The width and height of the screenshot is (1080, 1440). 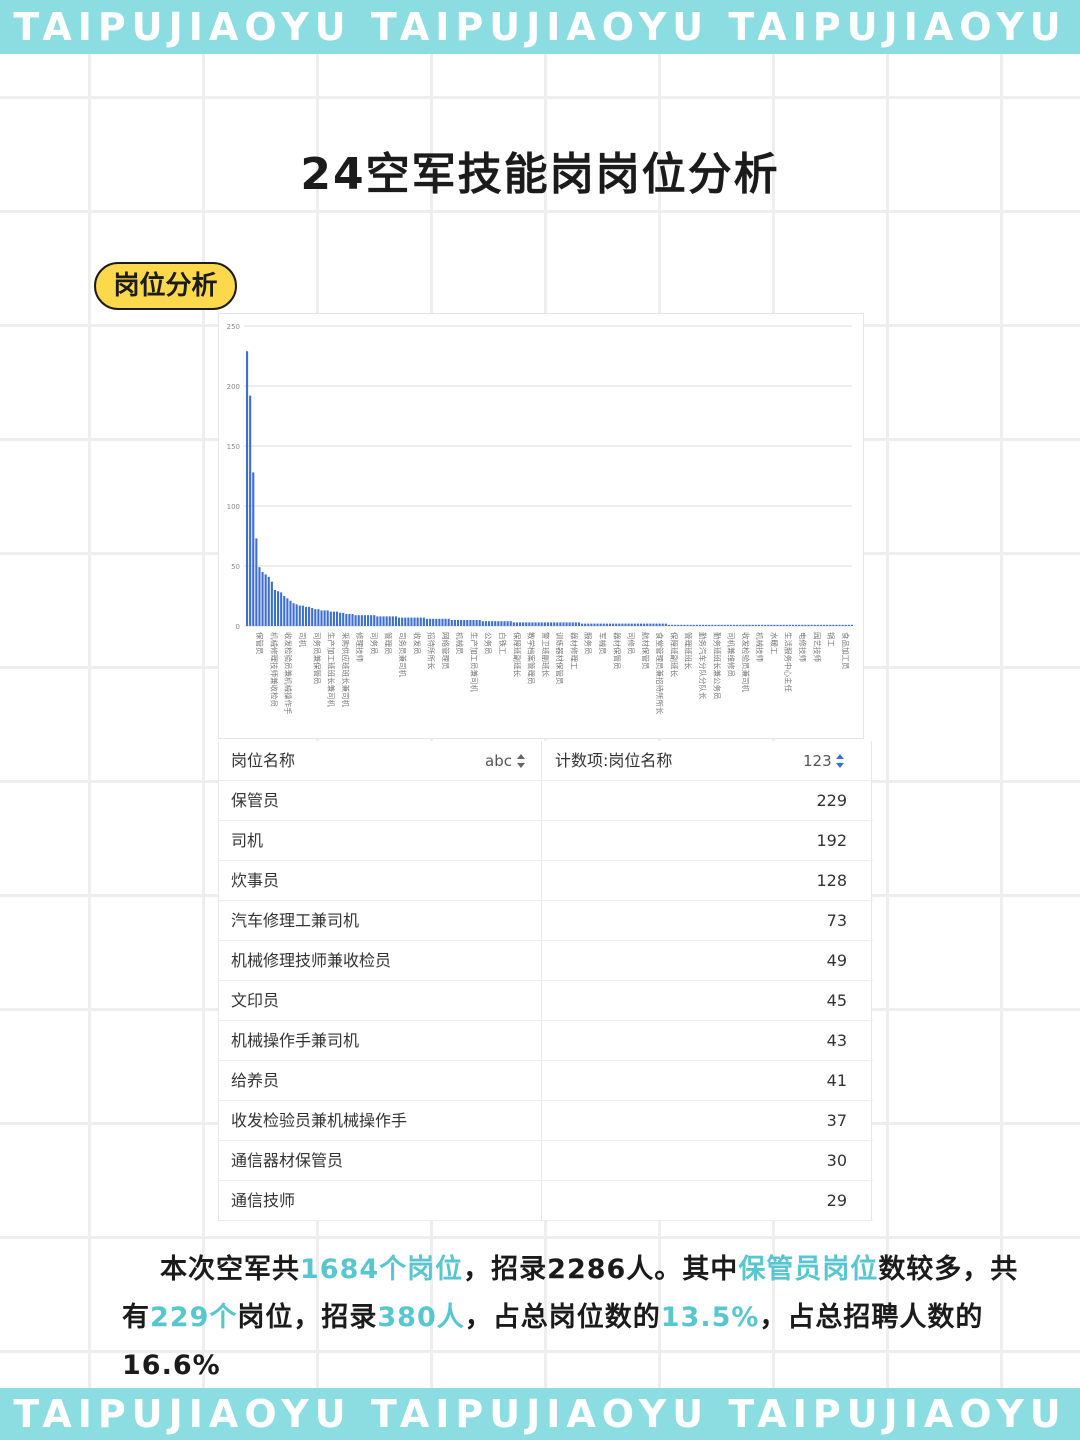 What do you see at coordinates (546, 1001) in the screenshot?
I see `table-row: 文印员 45` at bounding box center [546, 1001].